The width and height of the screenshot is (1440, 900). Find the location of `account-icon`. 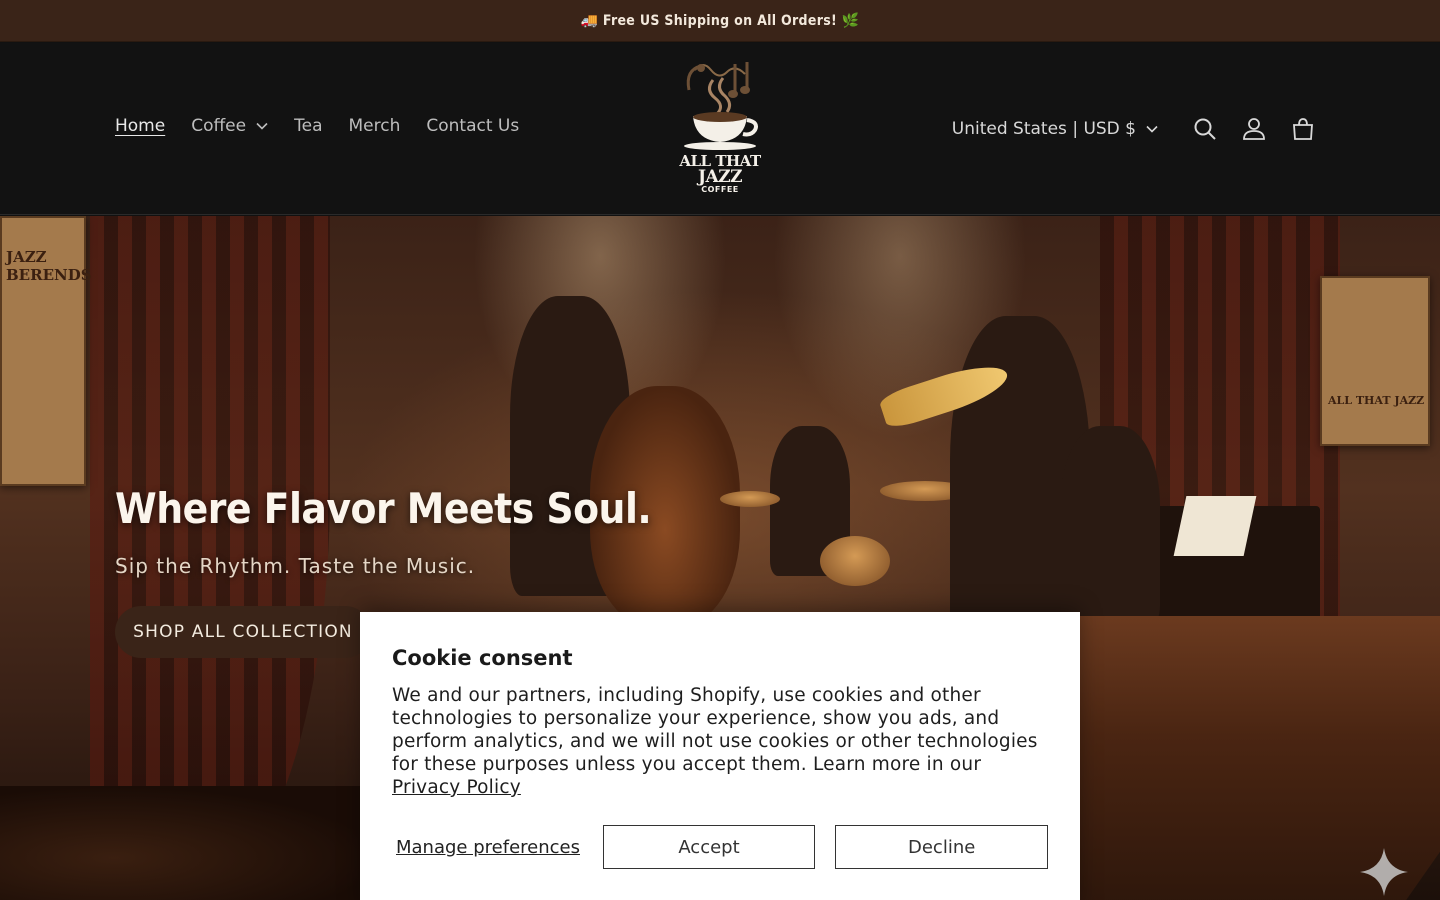

account-icon is located at coordinates (1254, 129).